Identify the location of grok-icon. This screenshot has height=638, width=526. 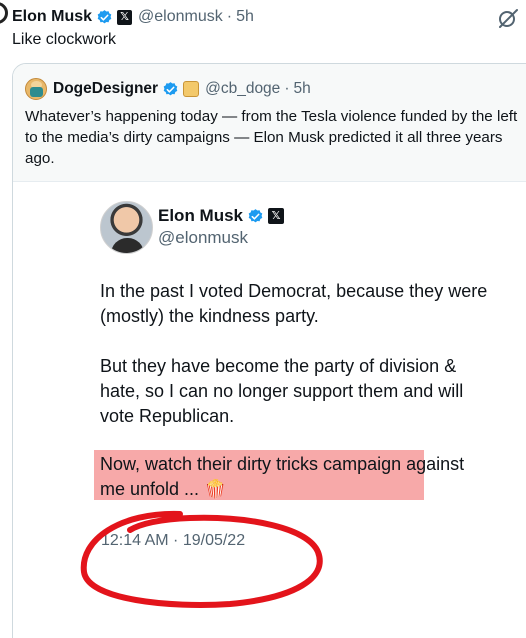
(508, 18).